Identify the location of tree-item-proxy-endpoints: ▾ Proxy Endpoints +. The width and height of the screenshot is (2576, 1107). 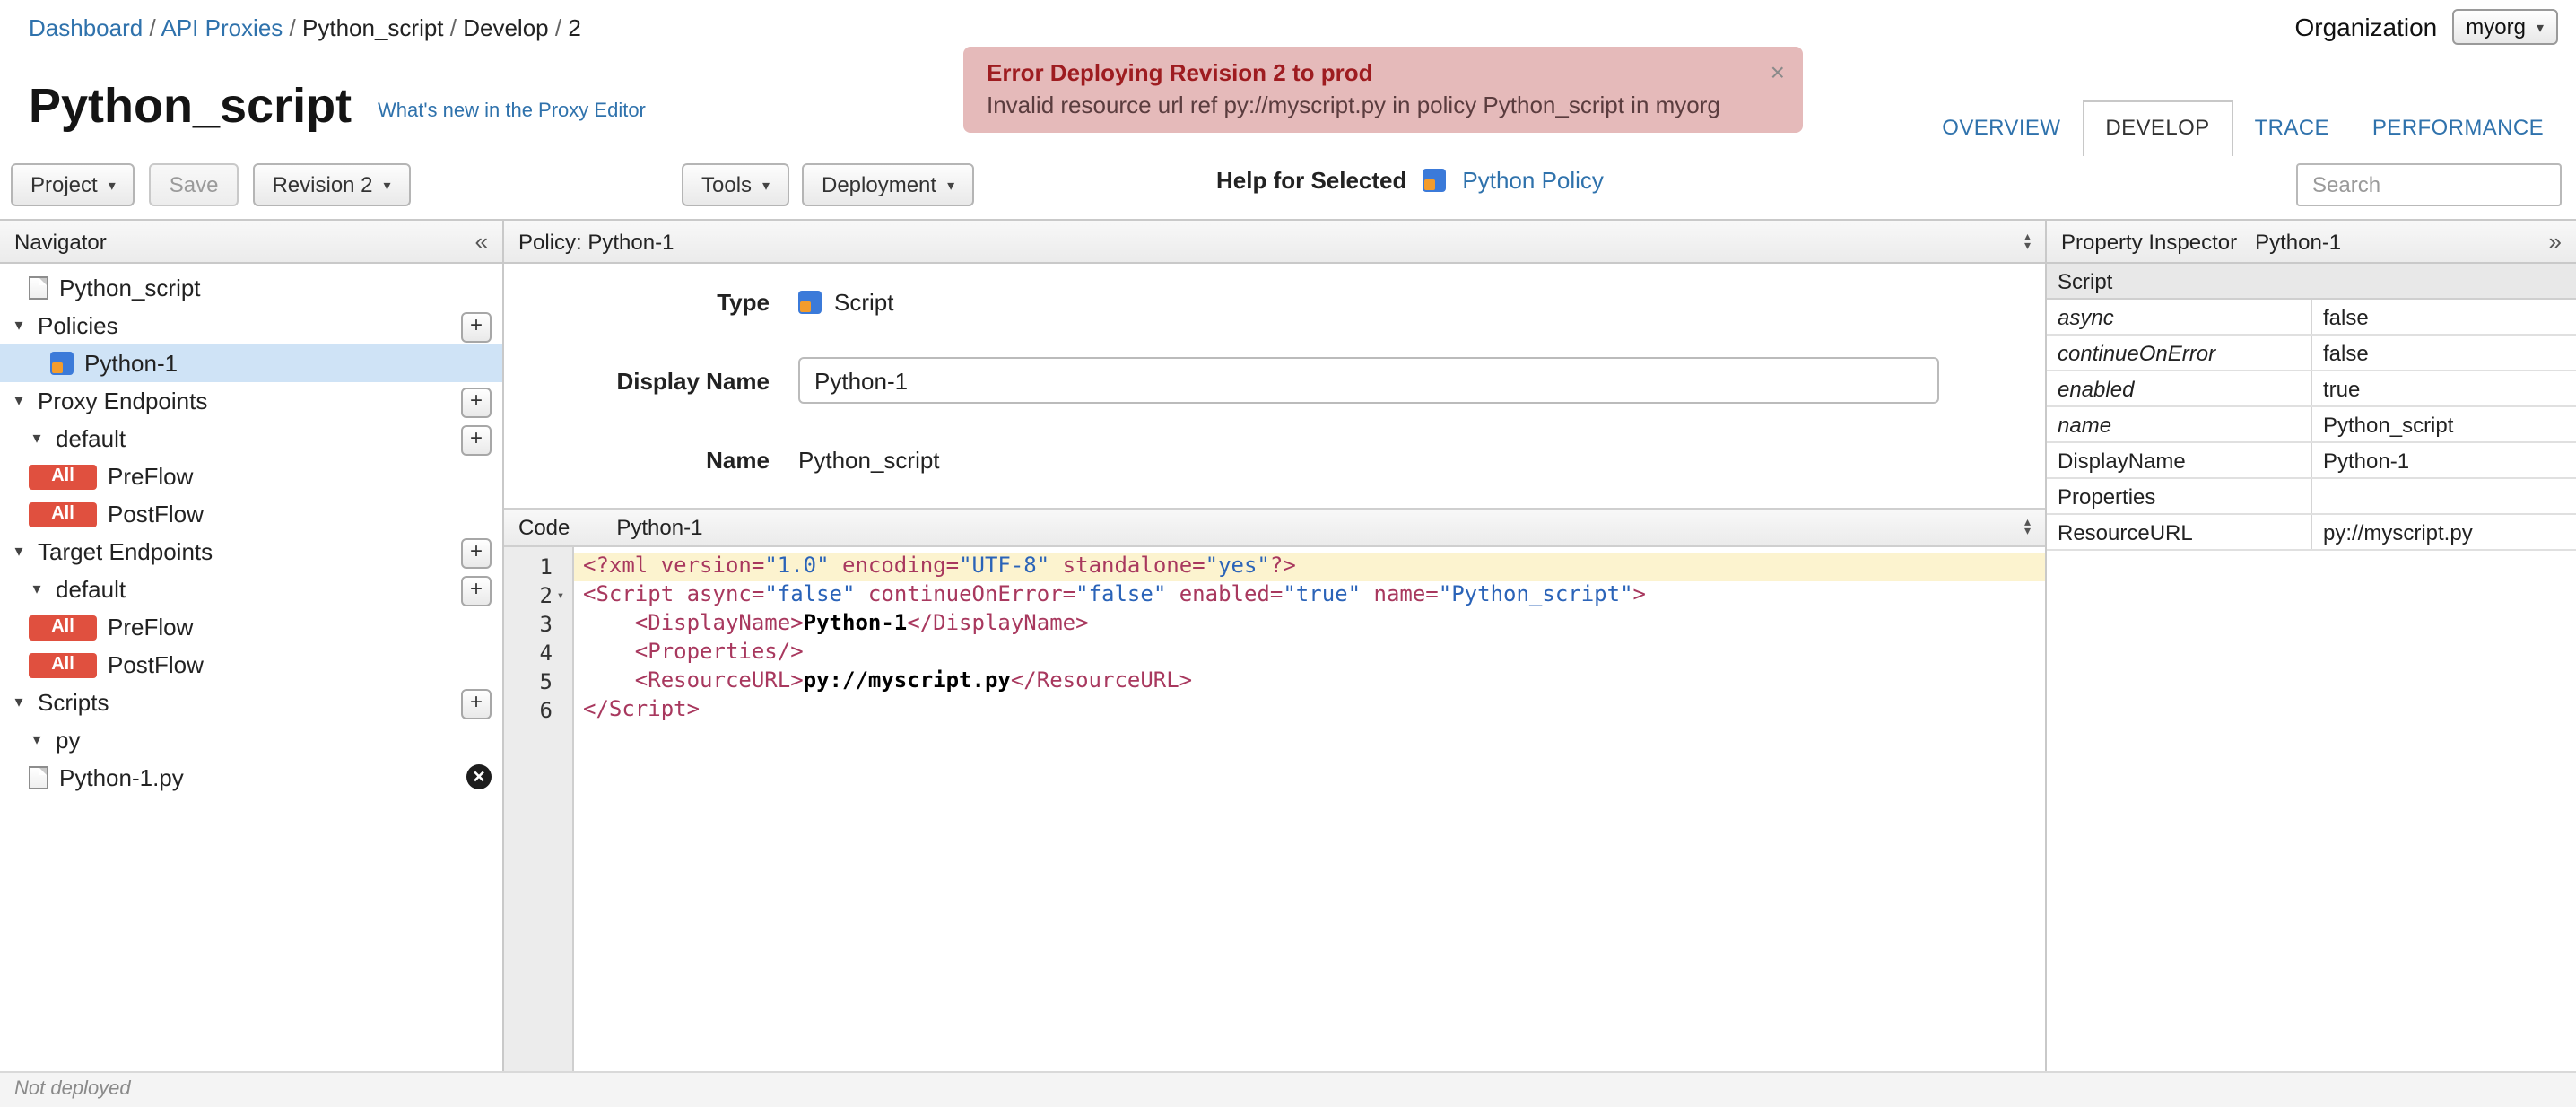
(251, 401).